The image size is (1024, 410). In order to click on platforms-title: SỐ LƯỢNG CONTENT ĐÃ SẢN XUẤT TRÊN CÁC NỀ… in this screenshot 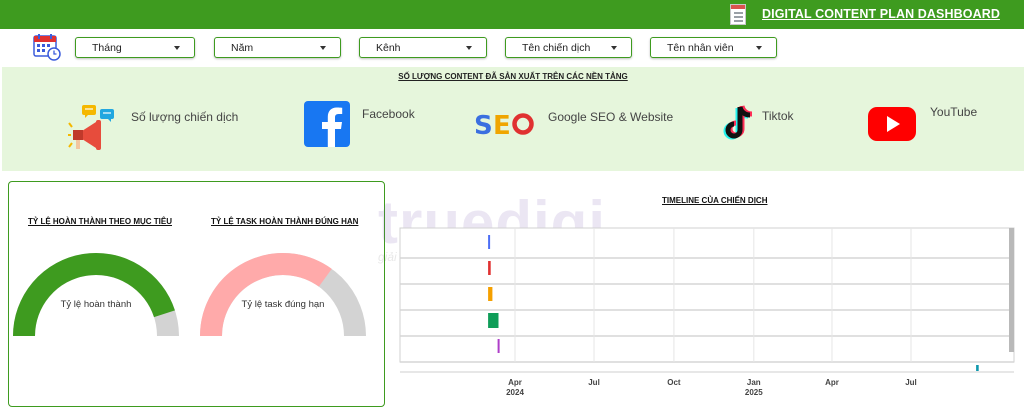, I will do `click(513, 76)`.